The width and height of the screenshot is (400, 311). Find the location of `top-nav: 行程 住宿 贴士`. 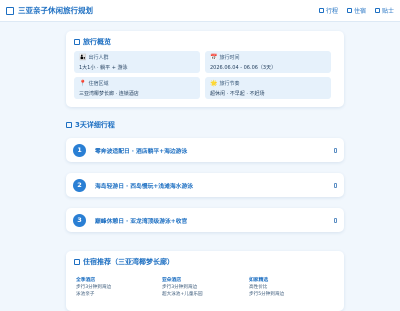

top-nav: 行程 住宿 贴士 is located at coordinates (356, 10).